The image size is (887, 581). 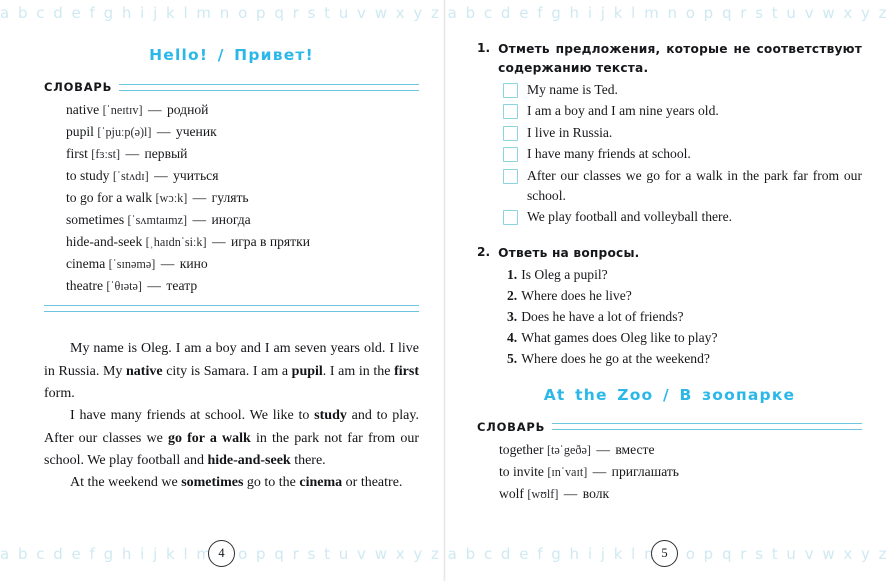 What do you see at coordinates (157, 220) in the screenshot?
I see `vocabulary-ipa: [ˈsʌmtaɪmz]` at bounding box center [157, 220].